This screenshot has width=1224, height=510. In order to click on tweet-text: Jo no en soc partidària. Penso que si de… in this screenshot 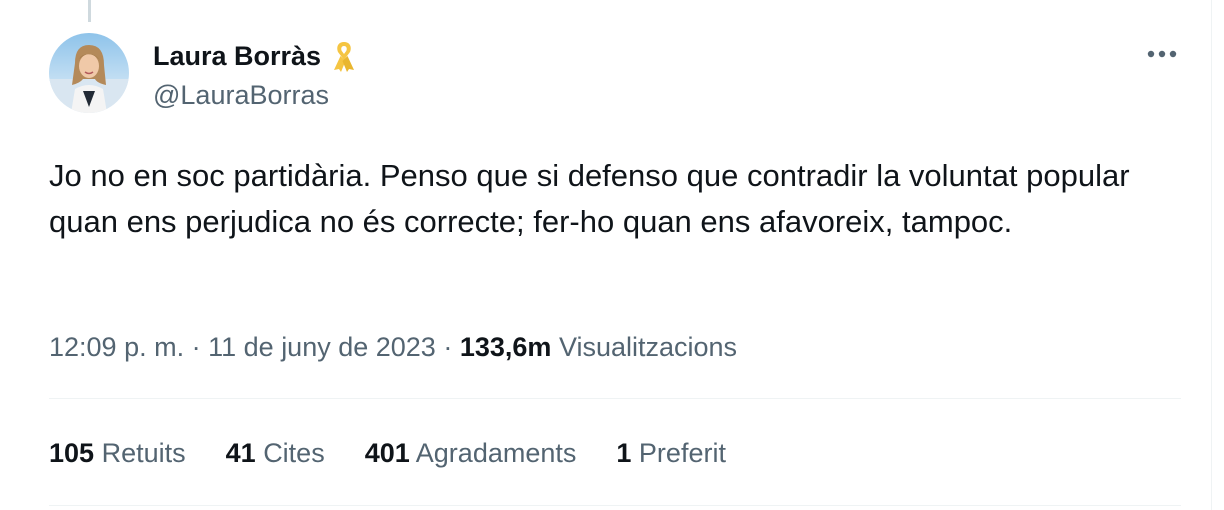, I will do `click(589, 198)`.